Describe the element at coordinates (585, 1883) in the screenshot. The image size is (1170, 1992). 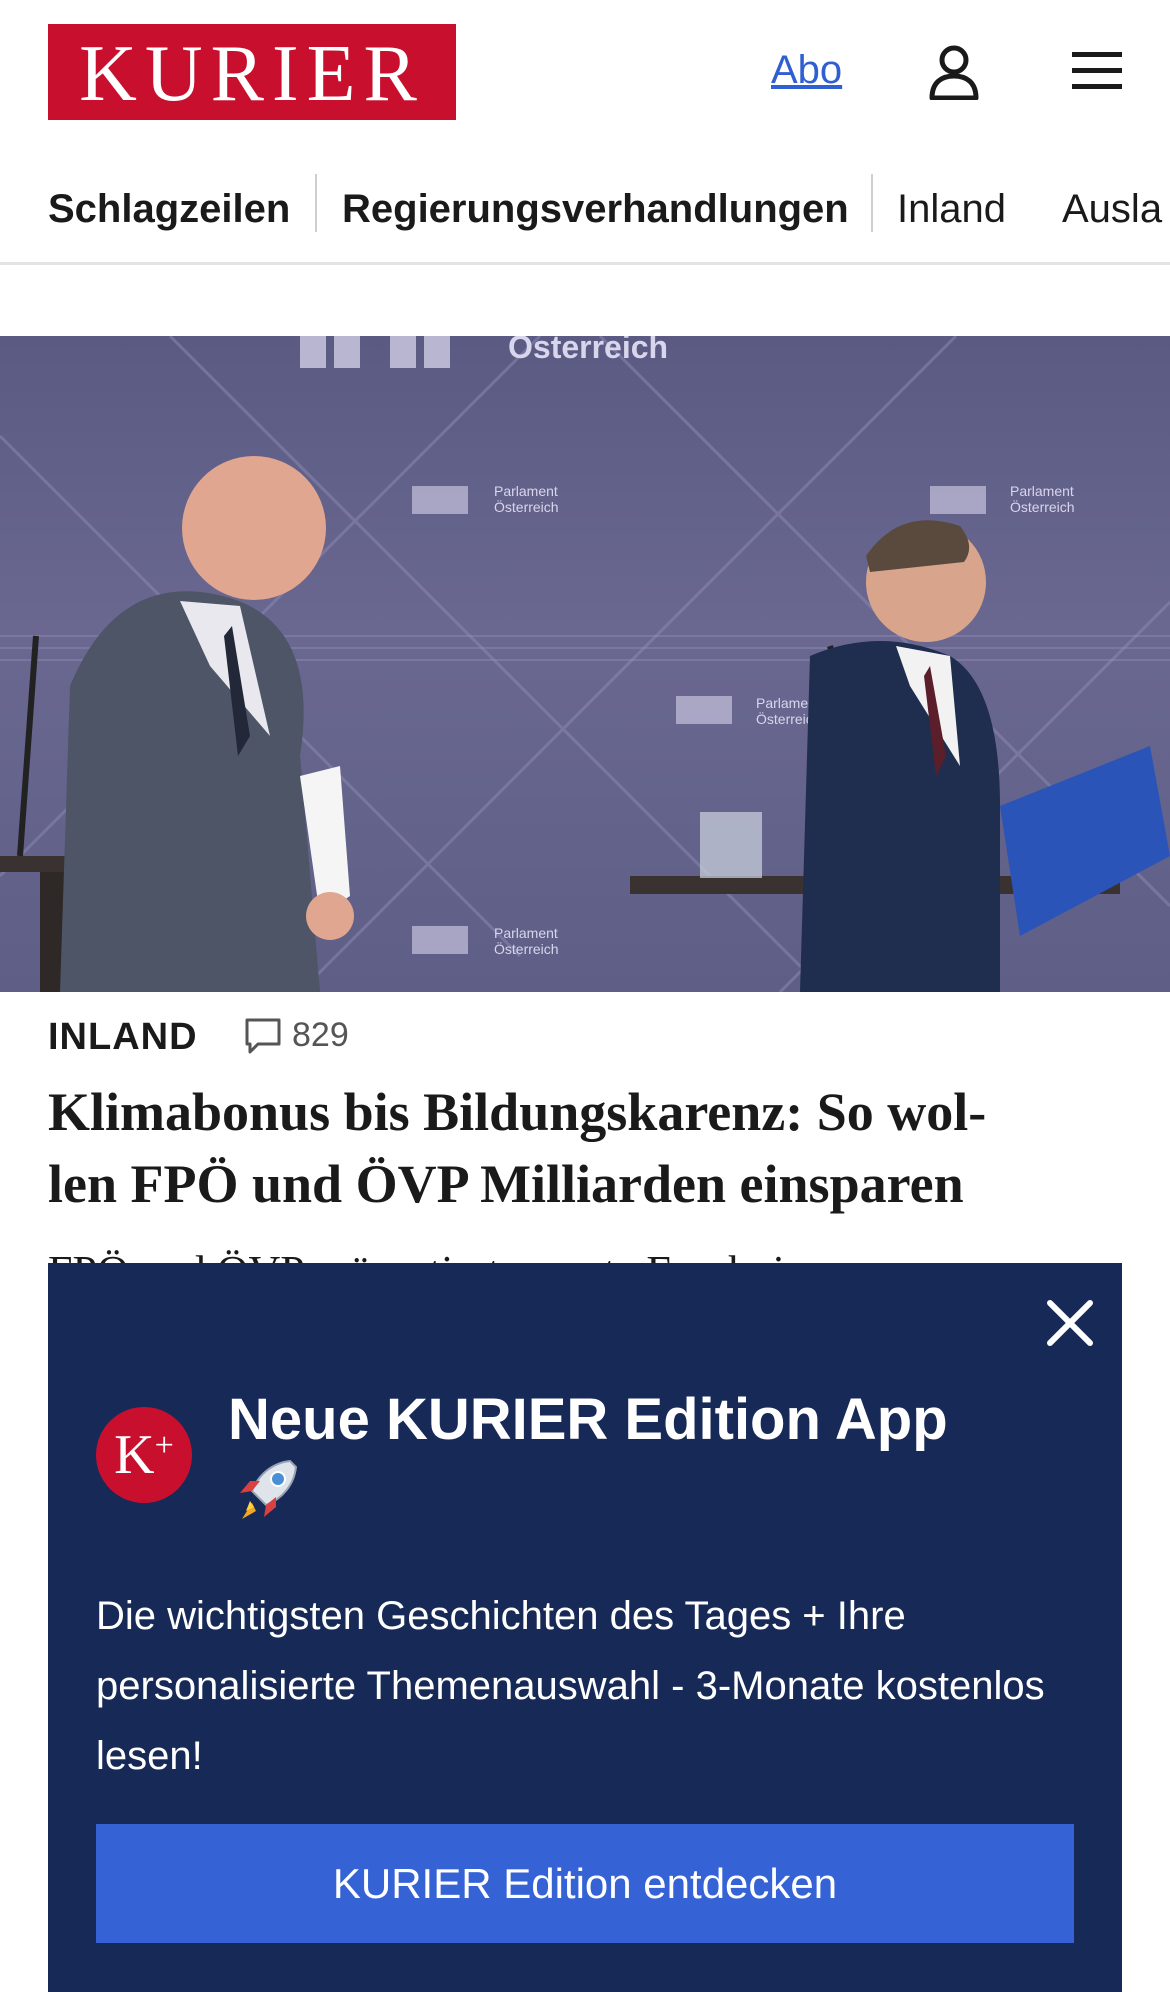
I see `discover-edition-button: KURIER Edition entdecken` at that location.